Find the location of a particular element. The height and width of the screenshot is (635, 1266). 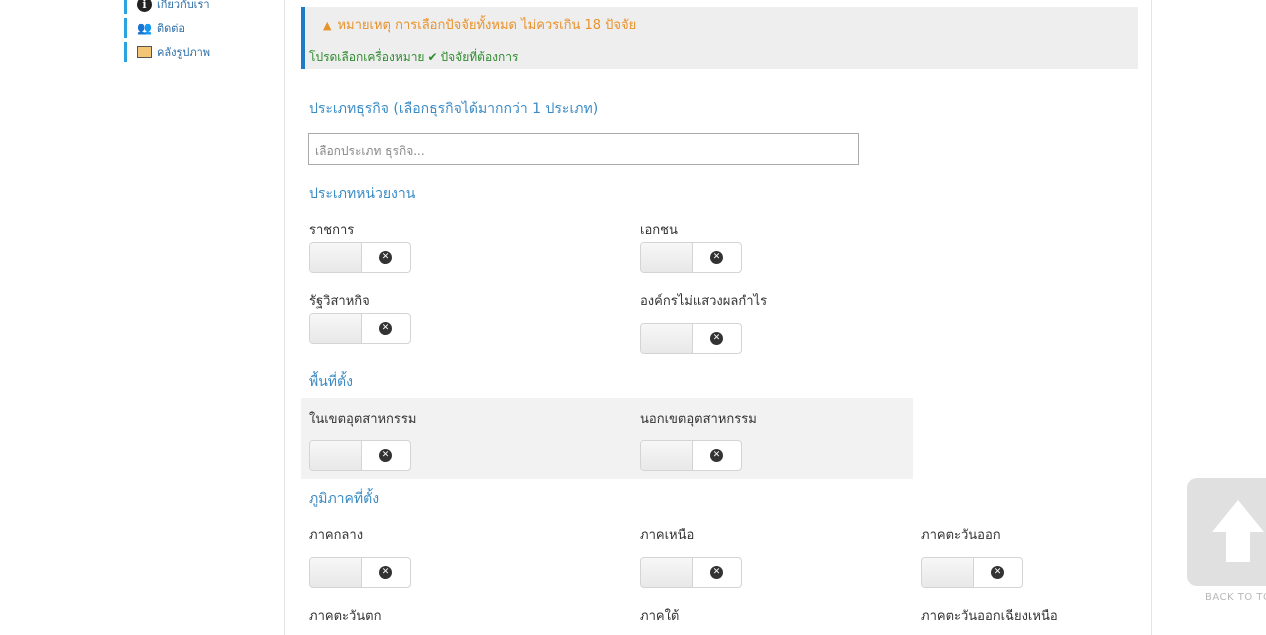

option-label-north: ภาคเหนือ is located at coordinates (667, 535).